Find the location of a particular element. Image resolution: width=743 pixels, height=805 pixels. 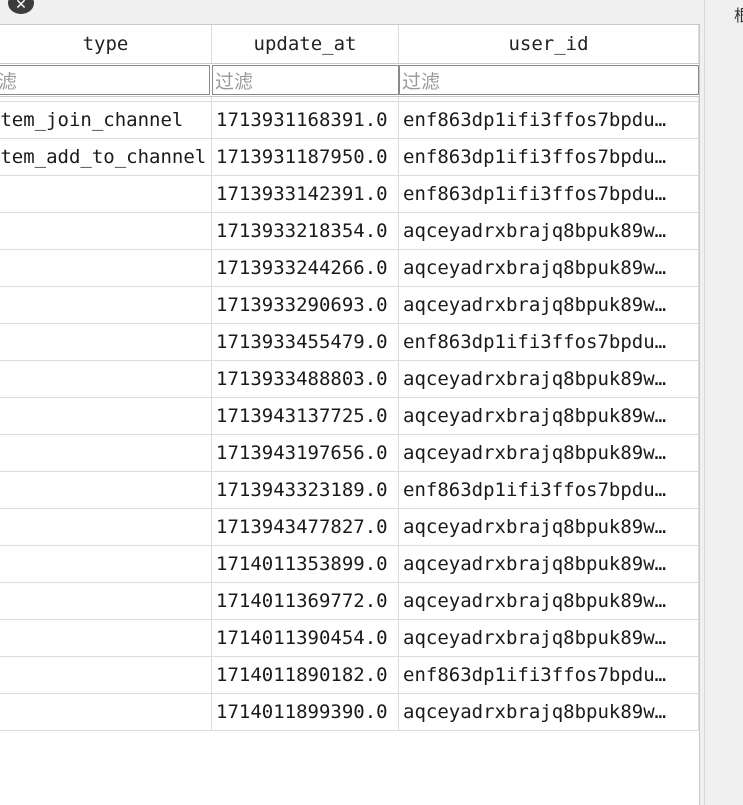

filter-row: 滤 过滤 过滤 is located at coordinates (350, 80).